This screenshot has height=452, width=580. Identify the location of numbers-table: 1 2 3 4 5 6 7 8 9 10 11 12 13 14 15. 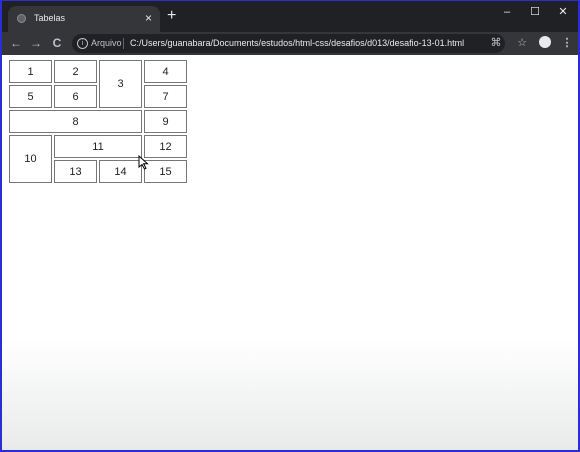
(98, 121).